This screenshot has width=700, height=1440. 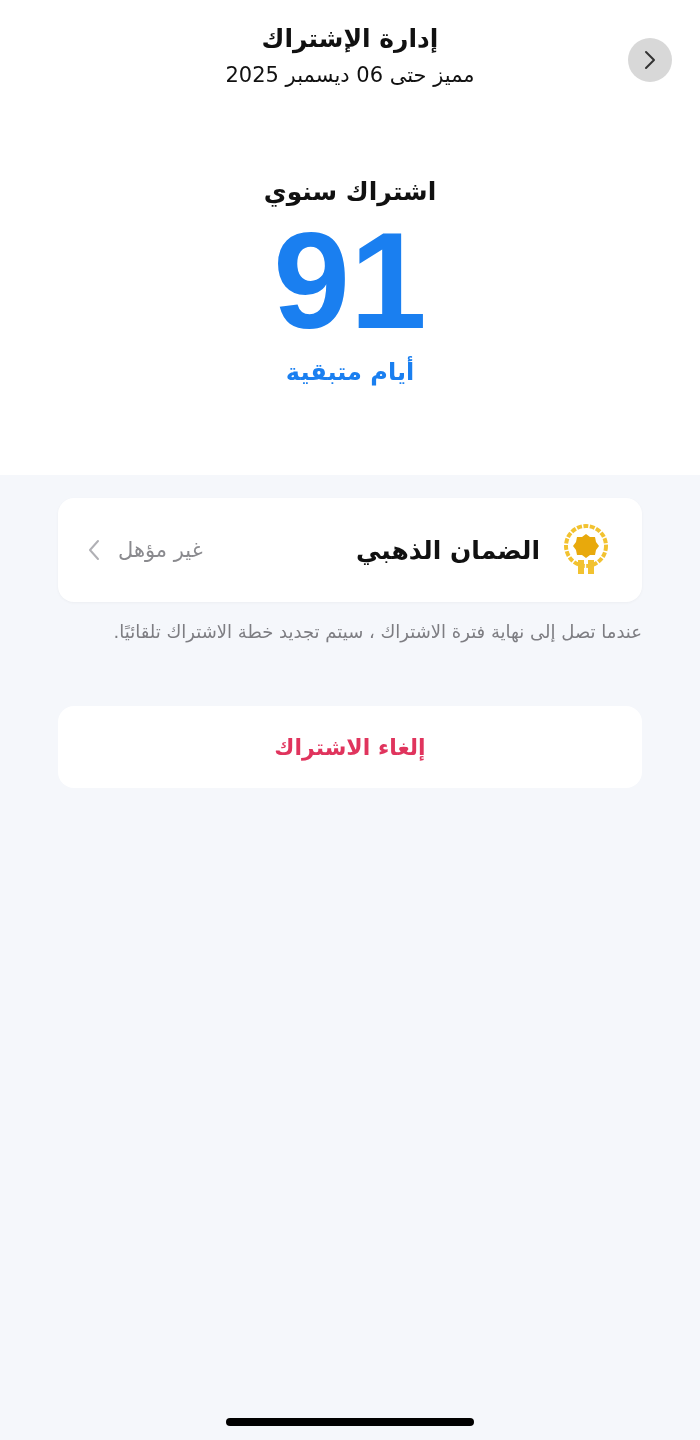 What do you see at coordinates (94, 550) in the screenshot?
I see `chevron-left-icon` at bounding box center [94, 550].